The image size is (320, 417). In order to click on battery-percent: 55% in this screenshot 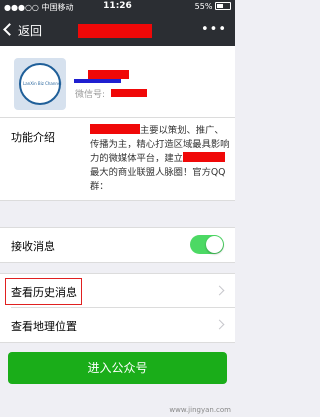, I will do `click(203, 6)`.